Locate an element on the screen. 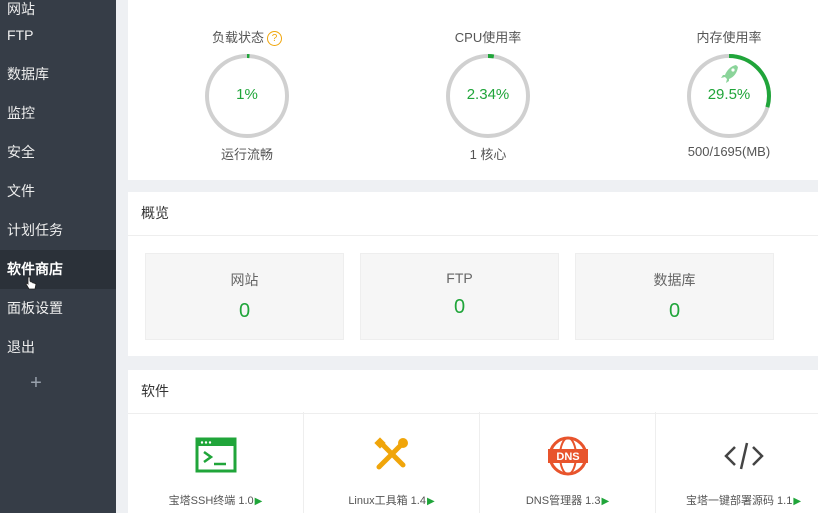  software-title: 软件 is located at coordinates (473, 392).